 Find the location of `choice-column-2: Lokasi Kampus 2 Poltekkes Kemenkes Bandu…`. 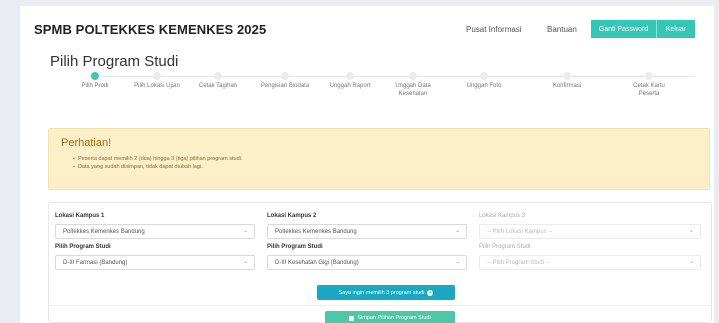

choice-column-2: Lokasi Kampus 2 Poltekkes Kemenkes Bandu… is located at coordinates (367, 244).